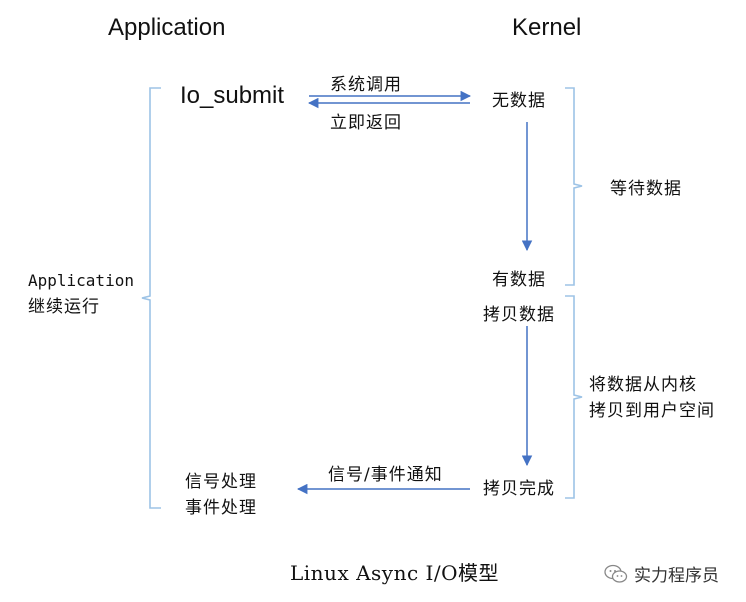 The width and height of the screenshot is (746, 602). What do you see at coordinates (221, 508) in the screenshot?
I see `handle-line2: 事件处理` at bounding box center [221, 508].